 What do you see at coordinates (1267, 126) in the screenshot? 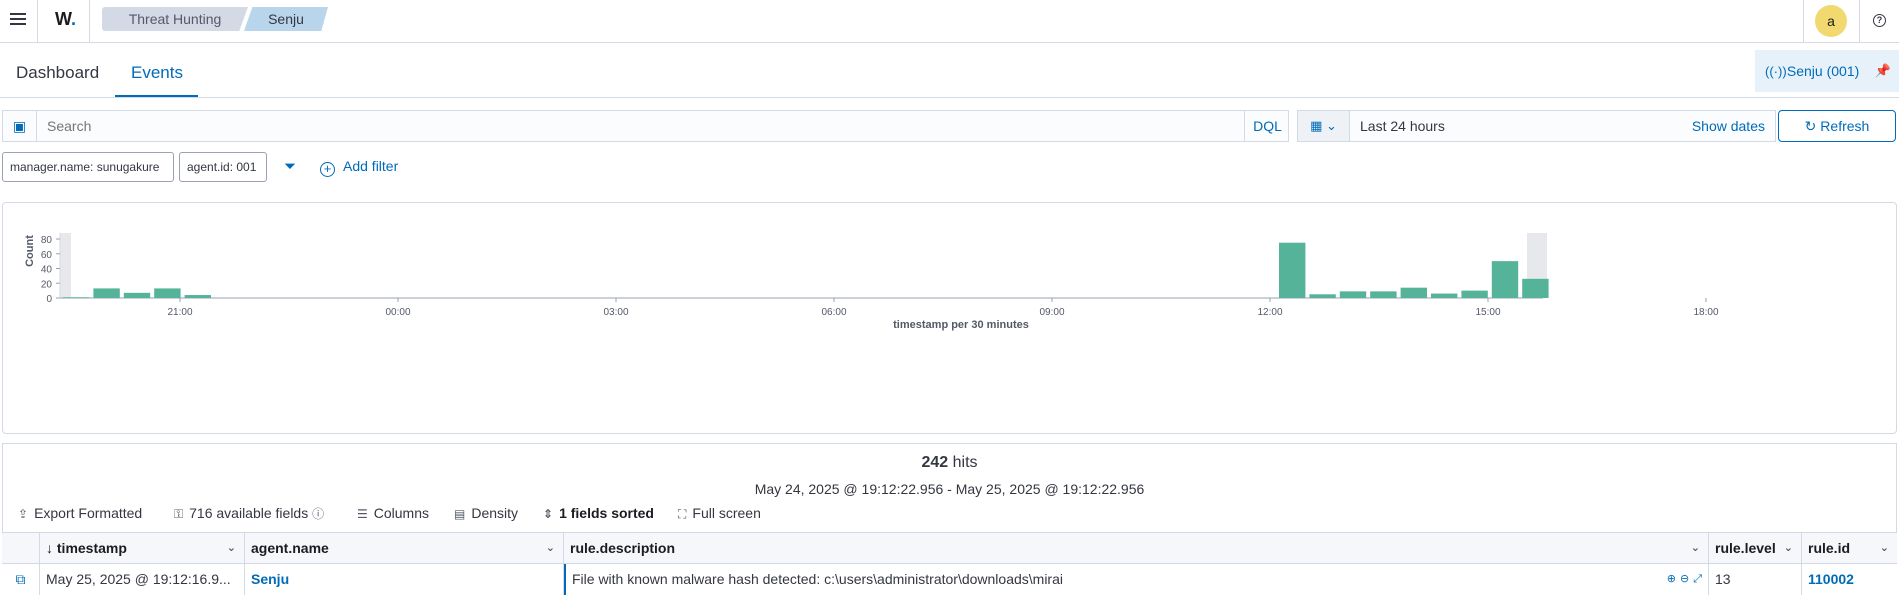
I see `query-language-button: DQL` at bounding box center [1267, 126].